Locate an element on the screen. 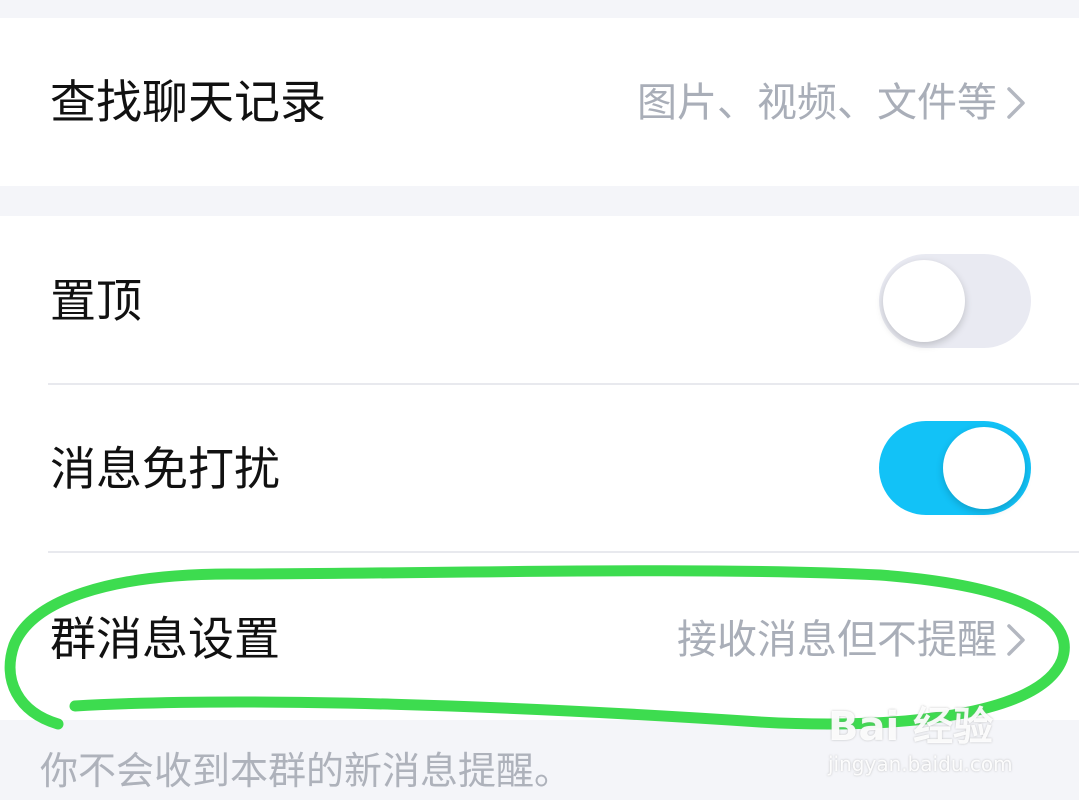 This screenshot has width=1079, height=800. search-chat-history-label: 查找聊天记录 is located at coordinates (188, 102).